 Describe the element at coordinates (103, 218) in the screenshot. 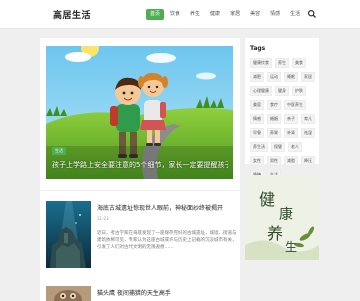

I see `article-date: 11-23` at that location.